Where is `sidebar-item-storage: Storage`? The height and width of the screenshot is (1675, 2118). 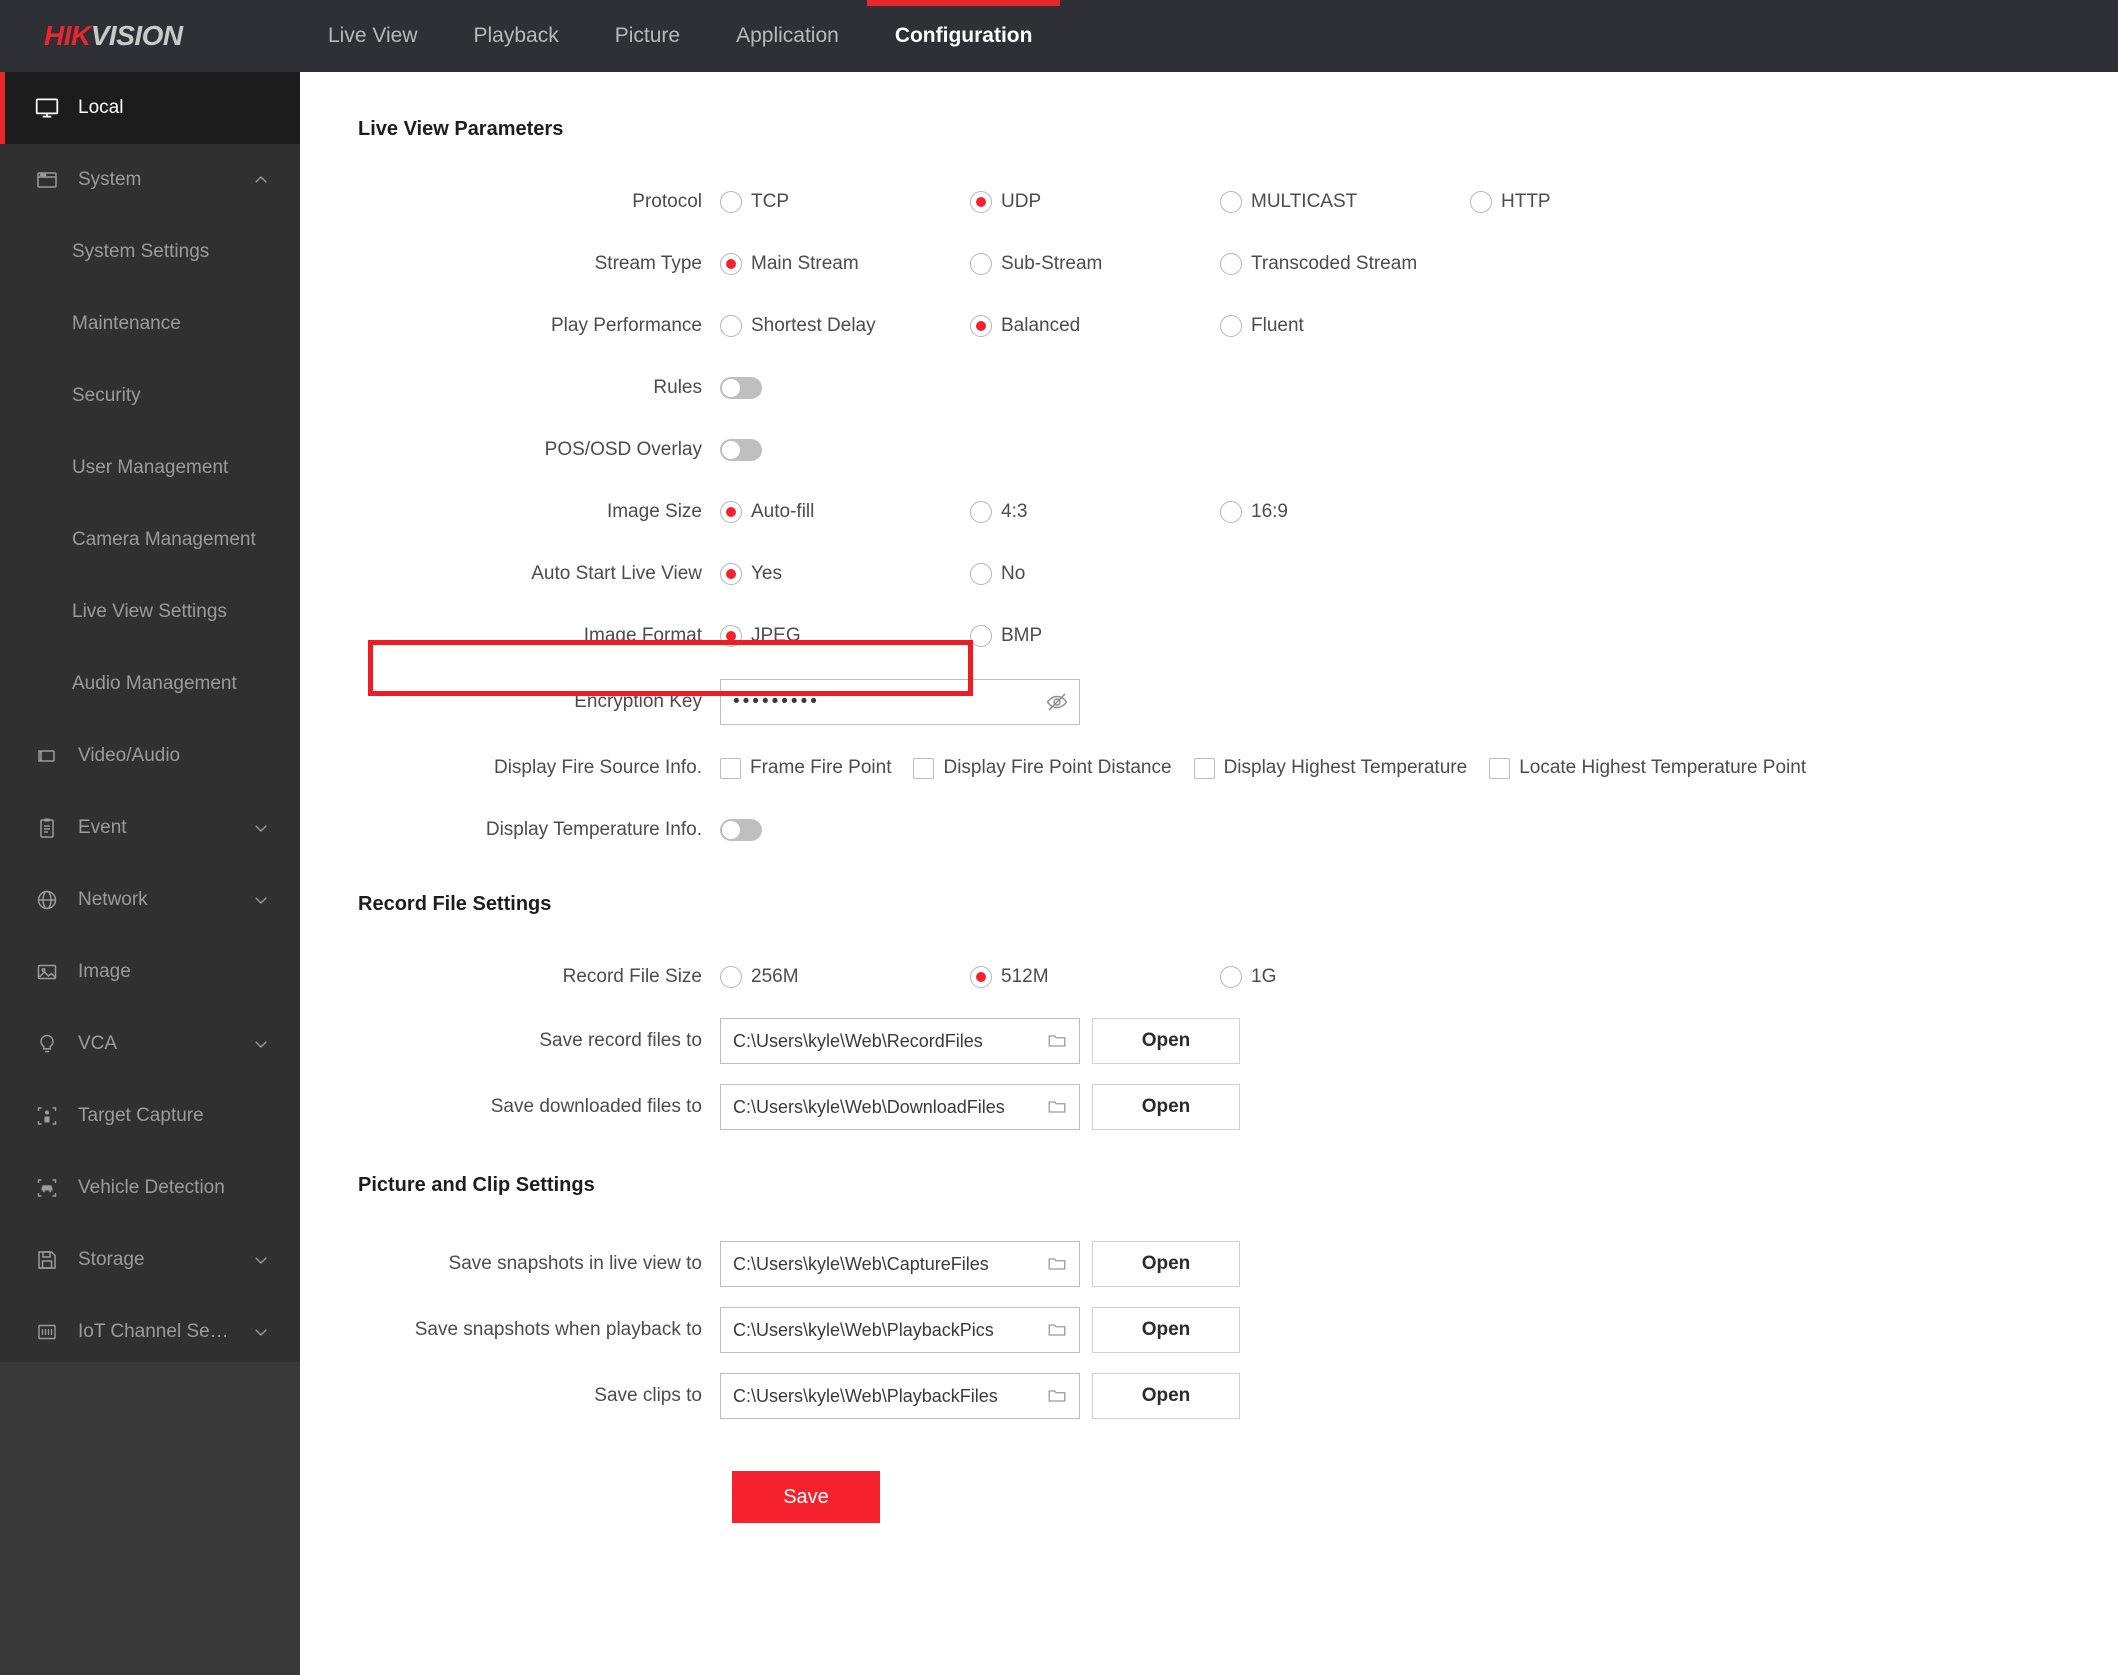
sidebar-item-storage: Storage is located at coordinates (150, 1260).